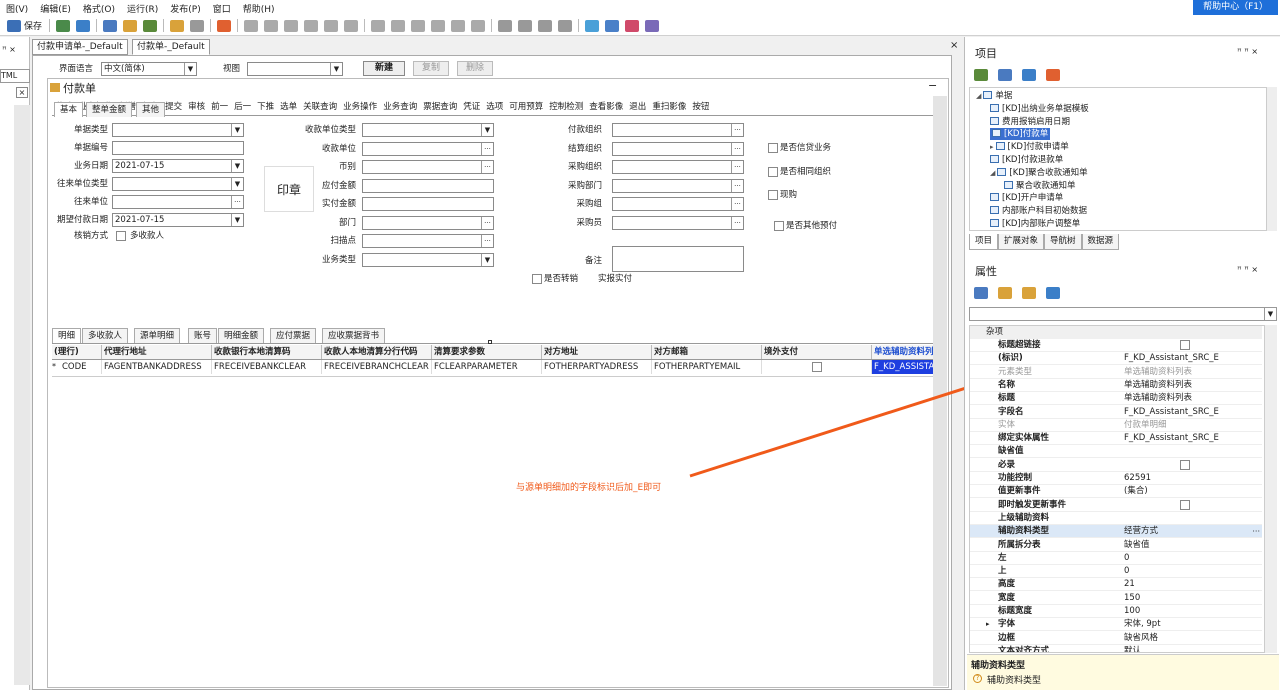 Image resolution: width=1280 pixels, height=690 pixels. I want to click on property-name: 功能控制, so click(1015, 478).